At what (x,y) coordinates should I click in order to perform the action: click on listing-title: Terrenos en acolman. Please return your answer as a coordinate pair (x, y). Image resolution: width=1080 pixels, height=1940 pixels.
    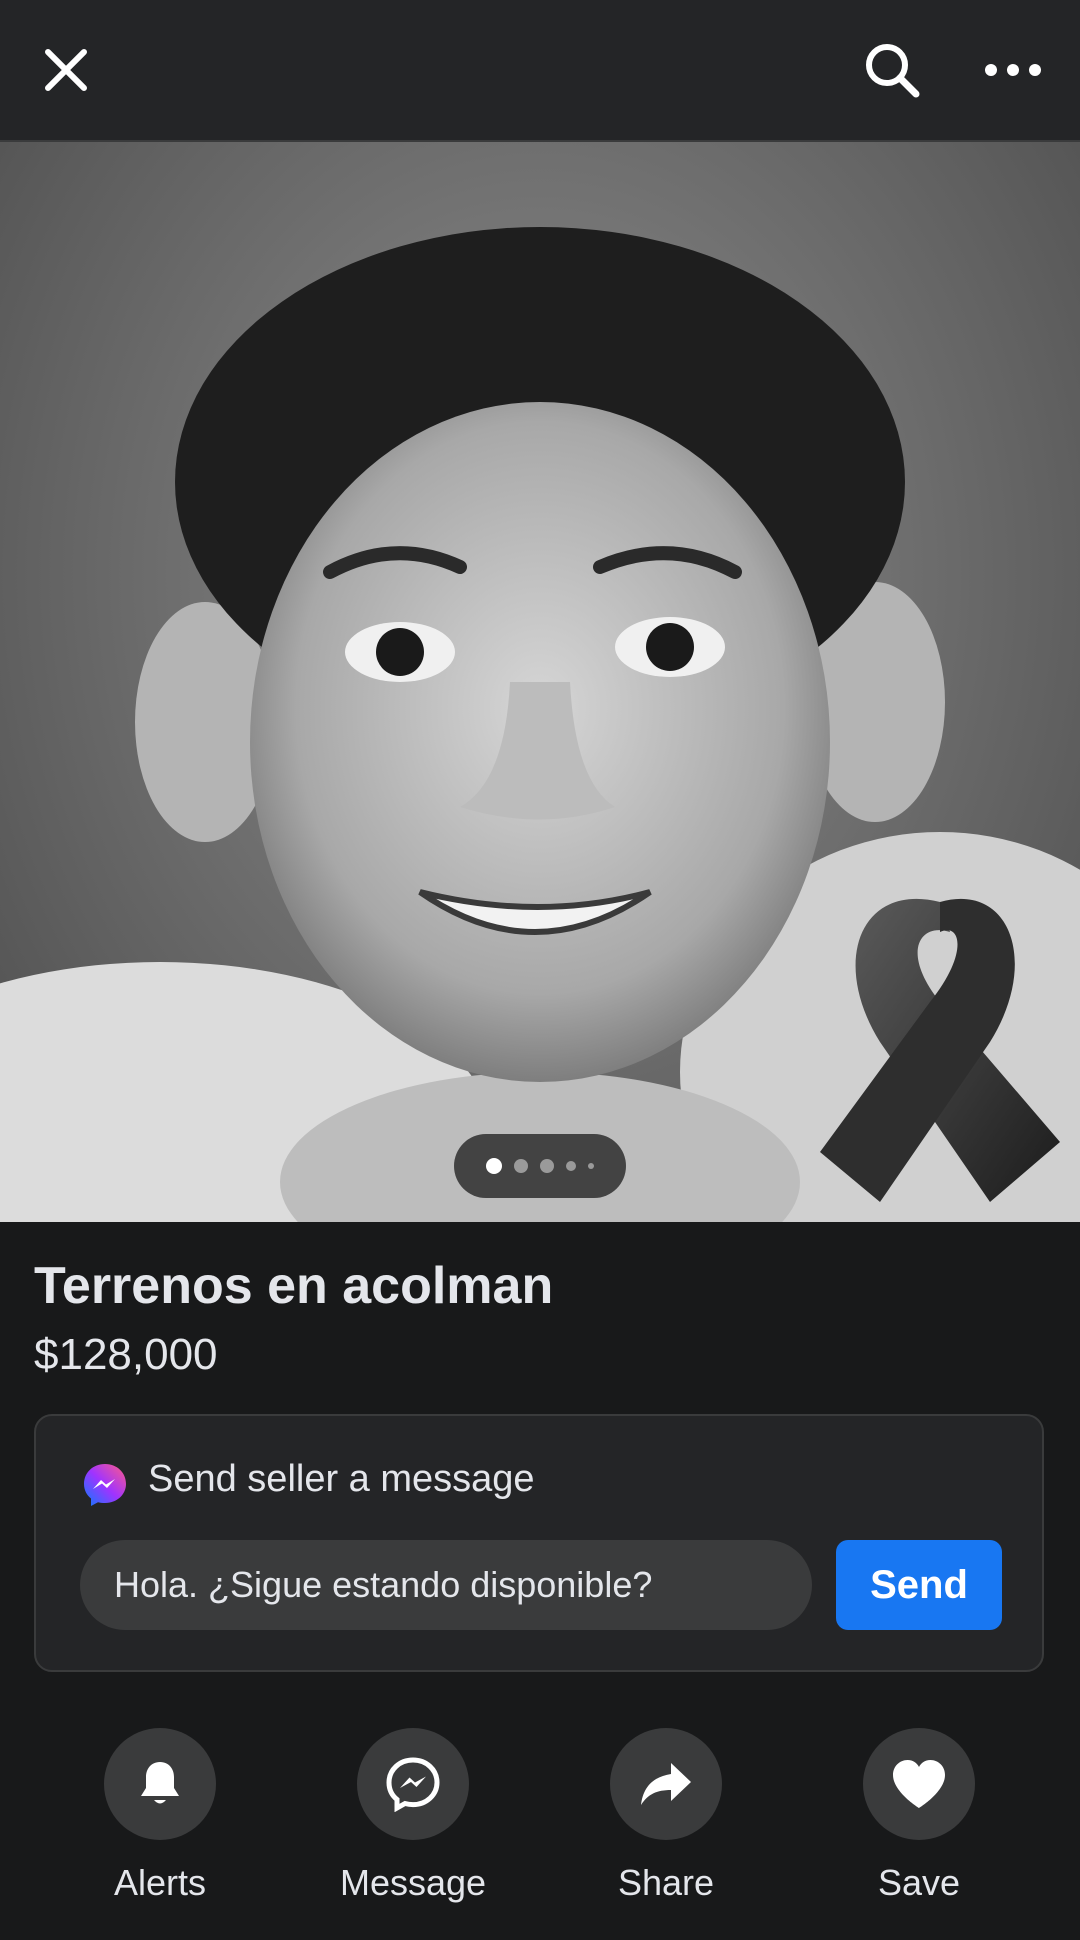
    Looking at the image, I should click on (294, 1286).